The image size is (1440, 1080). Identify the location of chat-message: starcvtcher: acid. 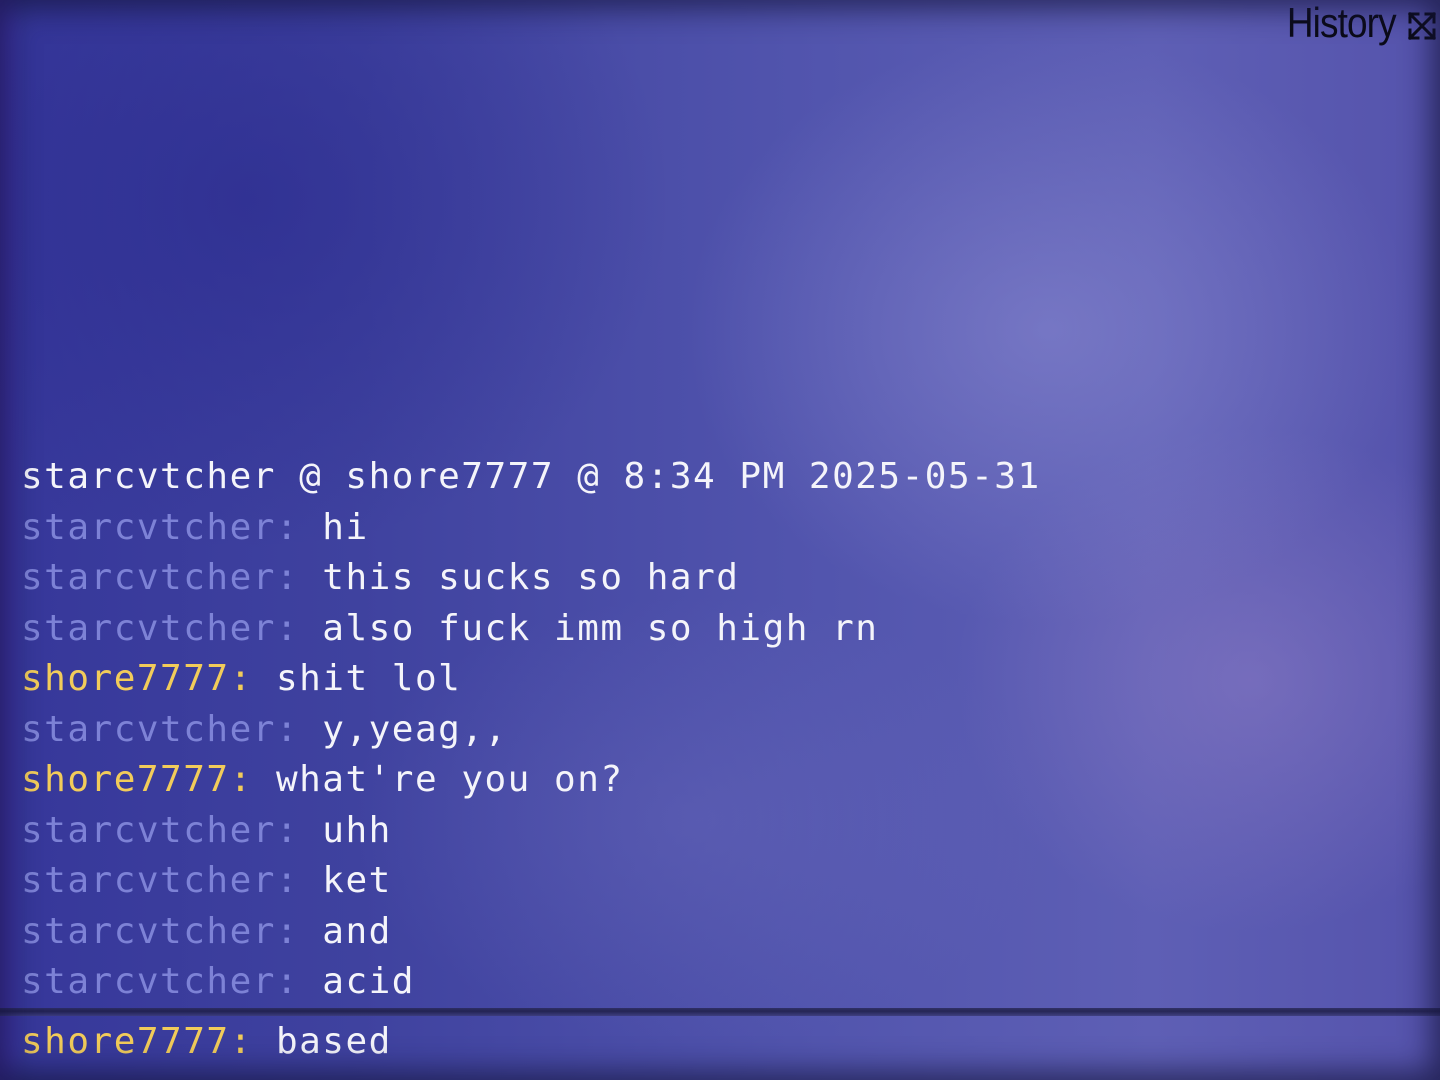
(720, 982).